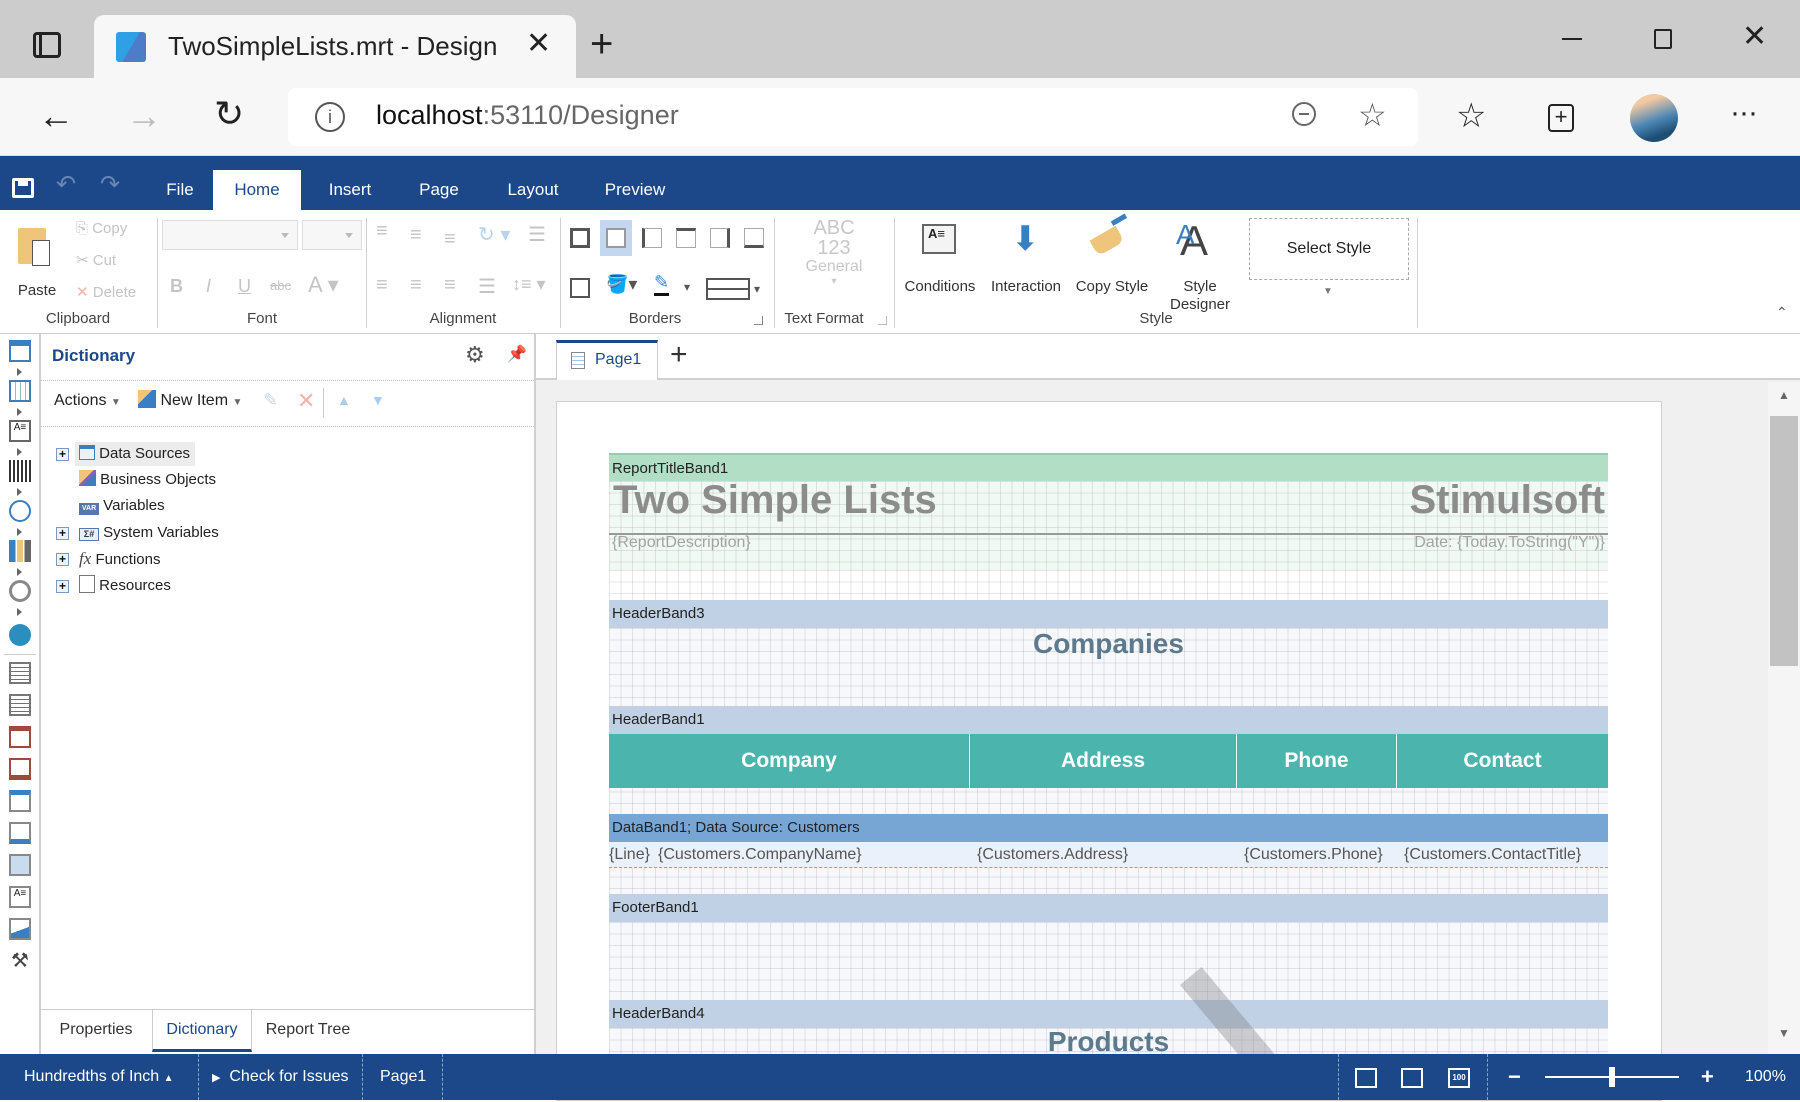  What do you see at coordinates (416, 235) in the screenshot?
I see `align-middle-icon: ≡` at bounding box center [416, 235].